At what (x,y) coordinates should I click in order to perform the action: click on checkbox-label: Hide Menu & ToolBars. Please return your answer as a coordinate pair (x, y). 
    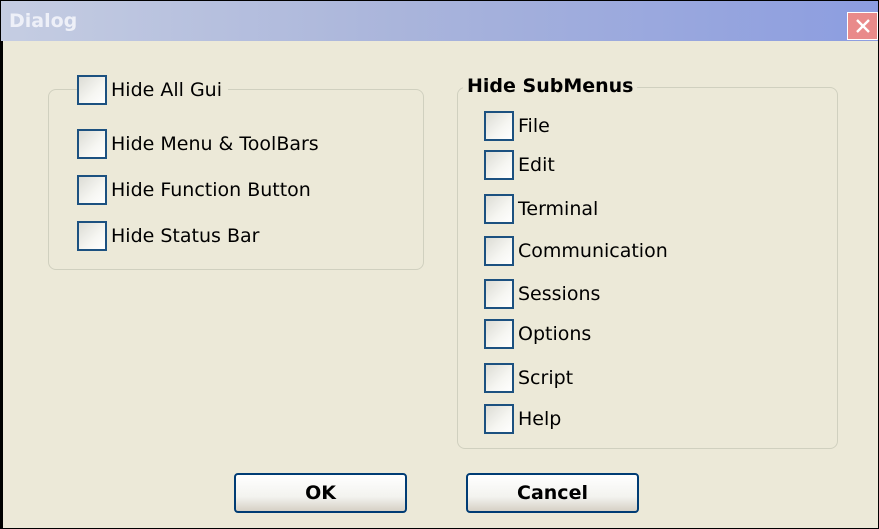
    Looking at the image, I should click on (215, 144).